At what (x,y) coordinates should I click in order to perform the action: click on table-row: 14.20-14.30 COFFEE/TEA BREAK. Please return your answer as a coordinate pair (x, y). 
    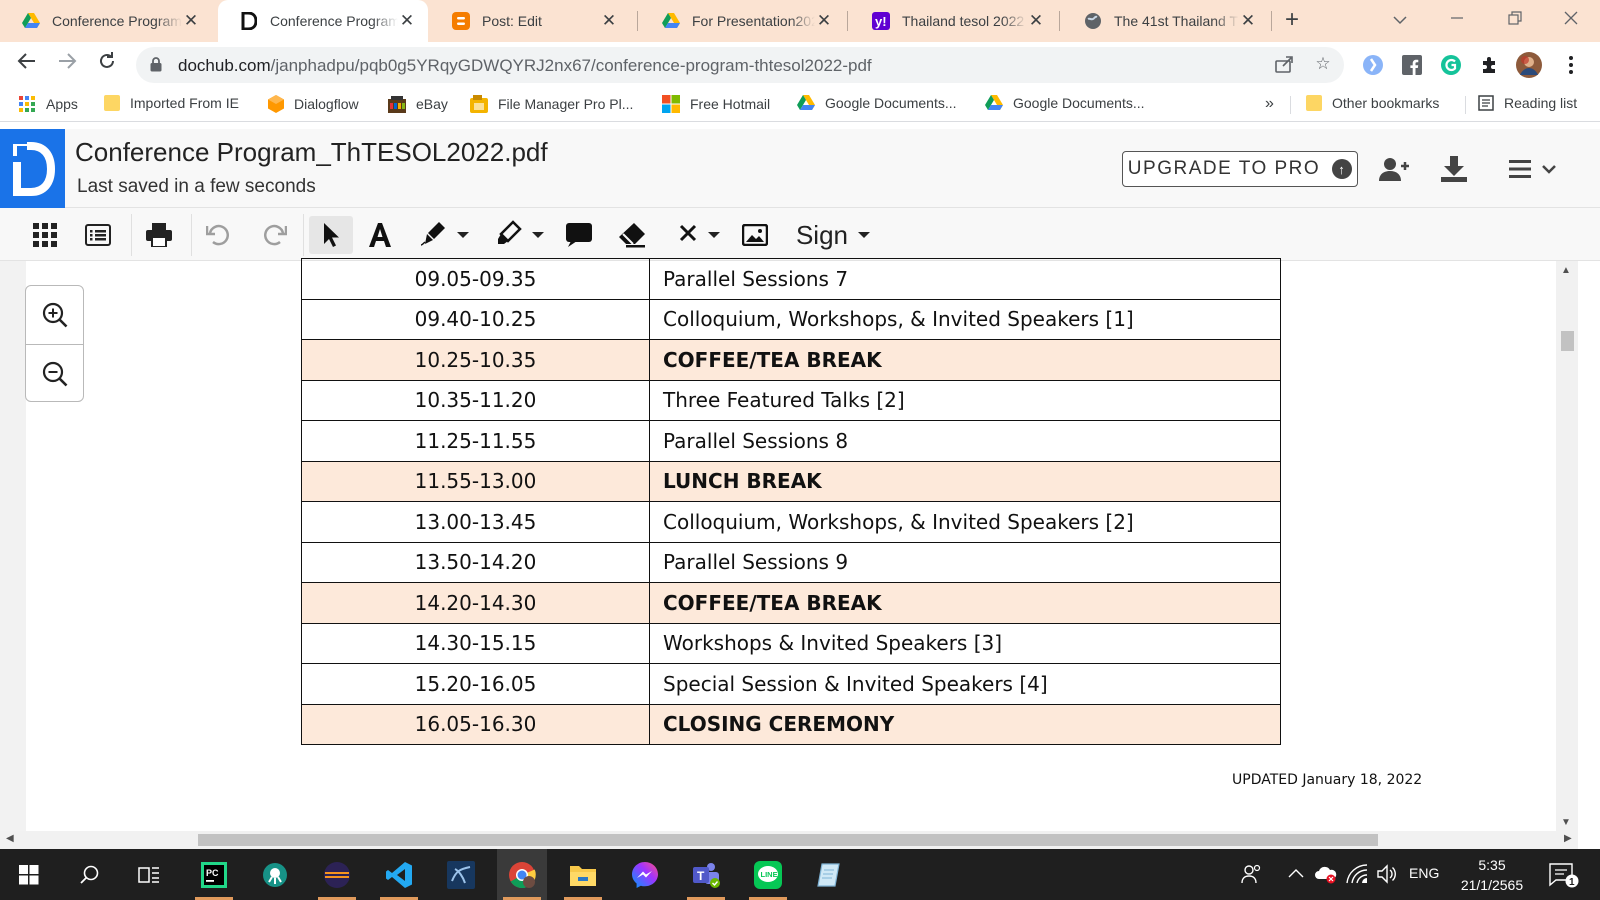
    Looking at the image, I should click on (791, 603).